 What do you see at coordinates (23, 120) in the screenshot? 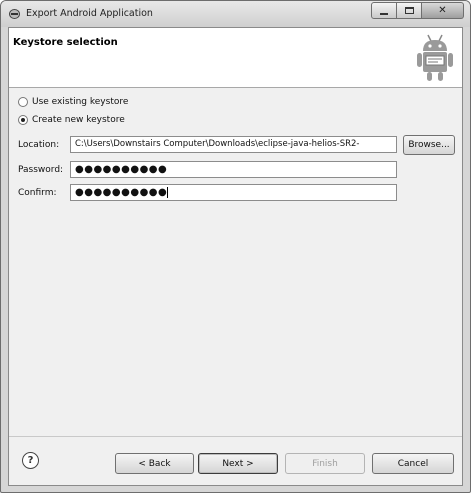
I see `radio-button-selected` at bounding box center [23, 120].